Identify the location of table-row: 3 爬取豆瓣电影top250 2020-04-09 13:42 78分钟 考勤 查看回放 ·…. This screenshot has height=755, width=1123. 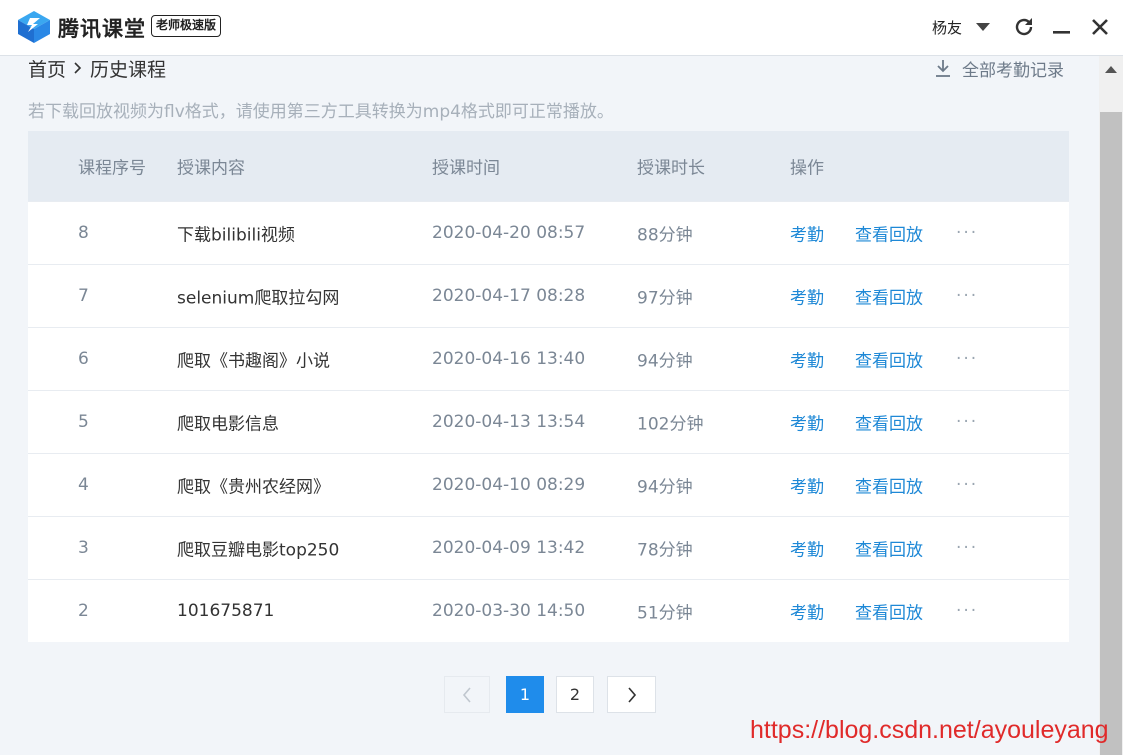
(548, 547).